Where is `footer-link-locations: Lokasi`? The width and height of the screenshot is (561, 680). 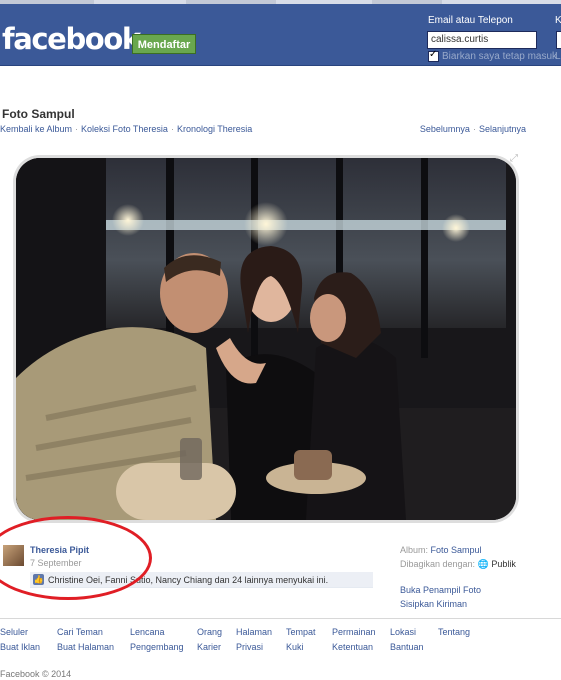 footer-link-locations: Lokasi is located at coordinates (403, 632).